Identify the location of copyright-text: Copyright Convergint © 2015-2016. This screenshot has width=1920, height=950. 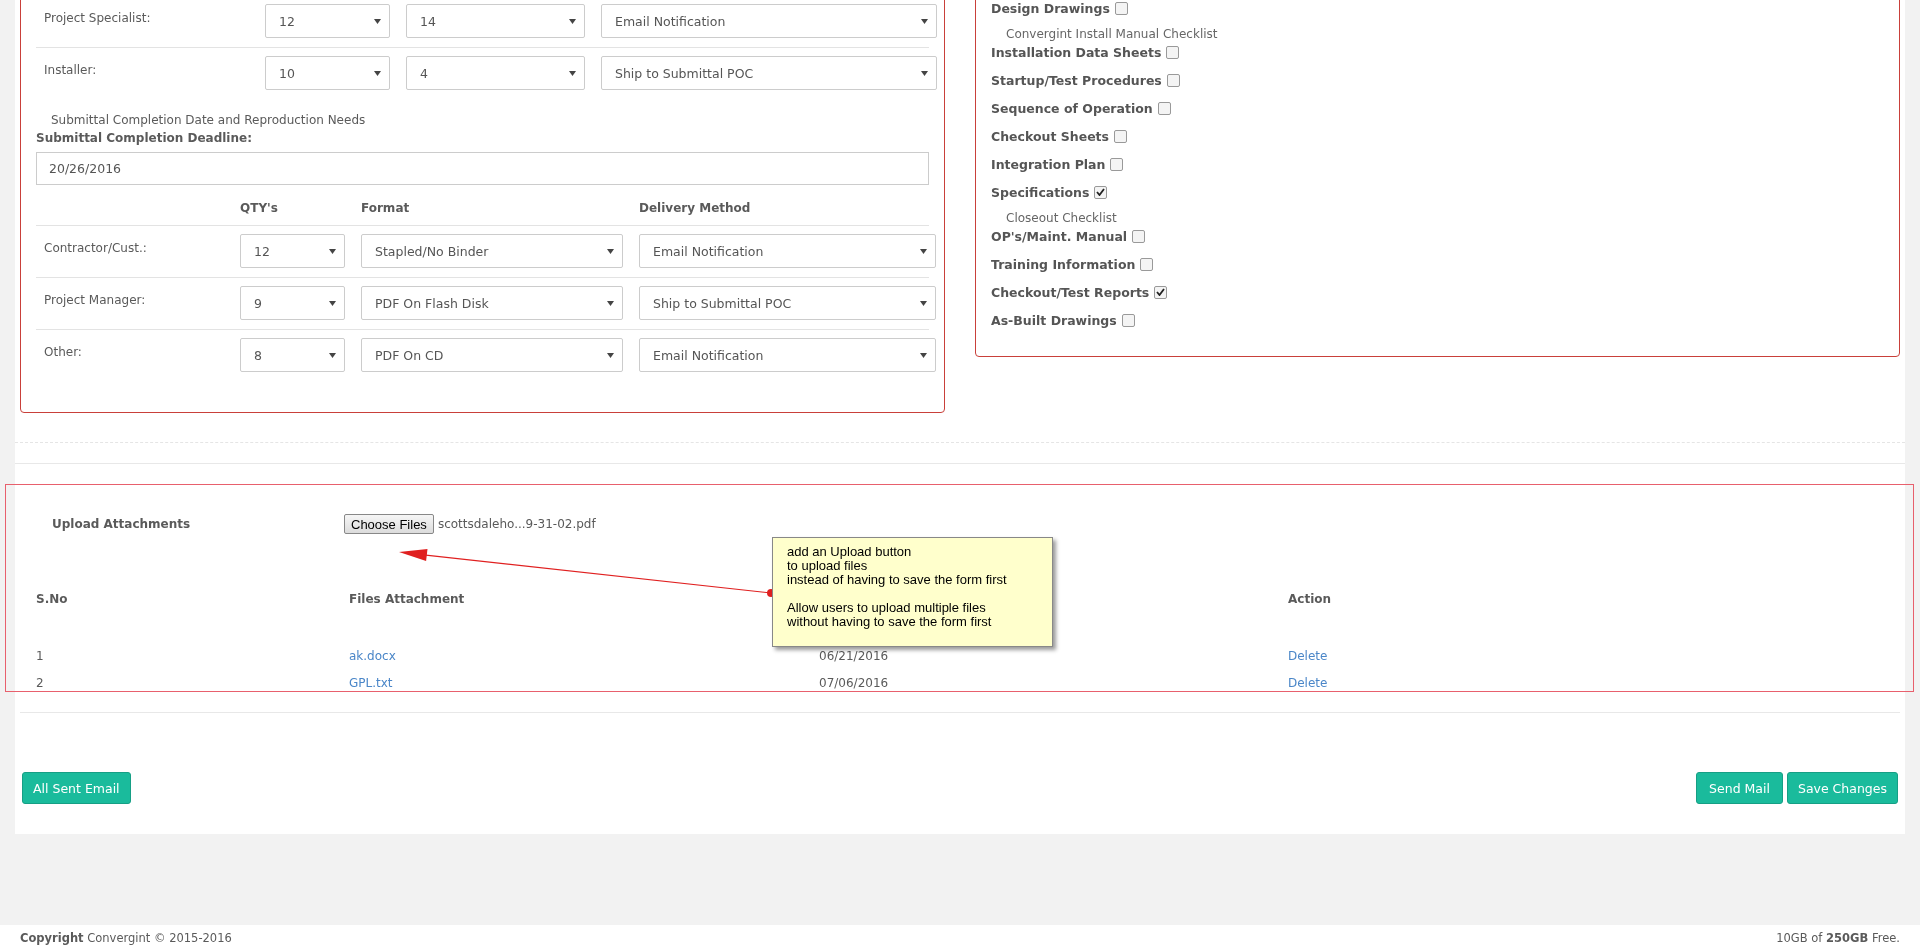
(126, 937).